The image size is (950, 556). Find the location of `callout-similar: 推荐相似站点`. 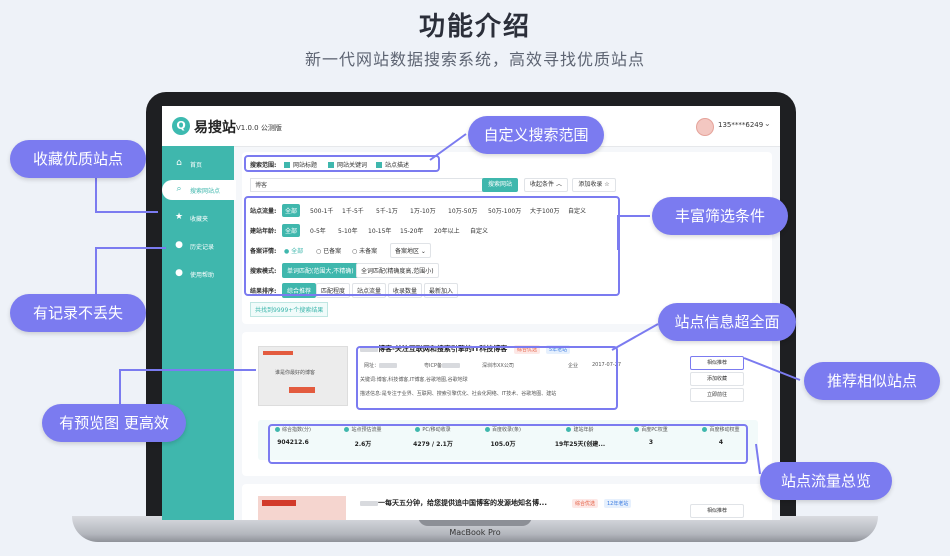

callout-similar: 推荐相似站点 is located at coordinates (872, 381).